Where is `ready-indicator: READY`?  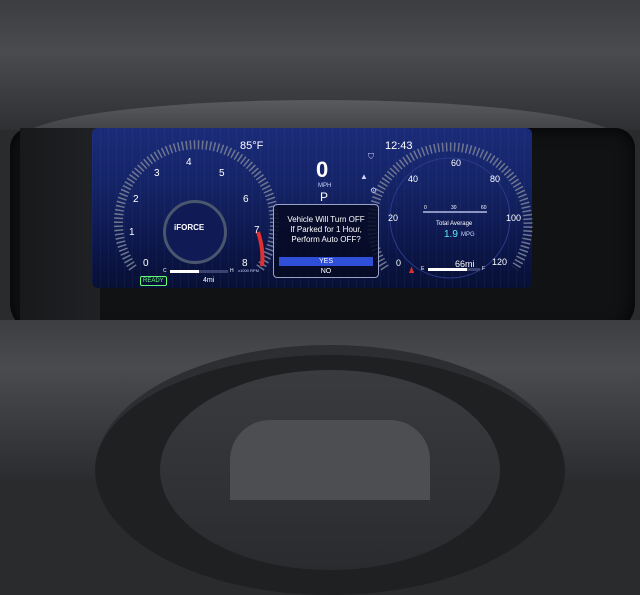 ready-indicator: READY is located at coordinates (153, 281).